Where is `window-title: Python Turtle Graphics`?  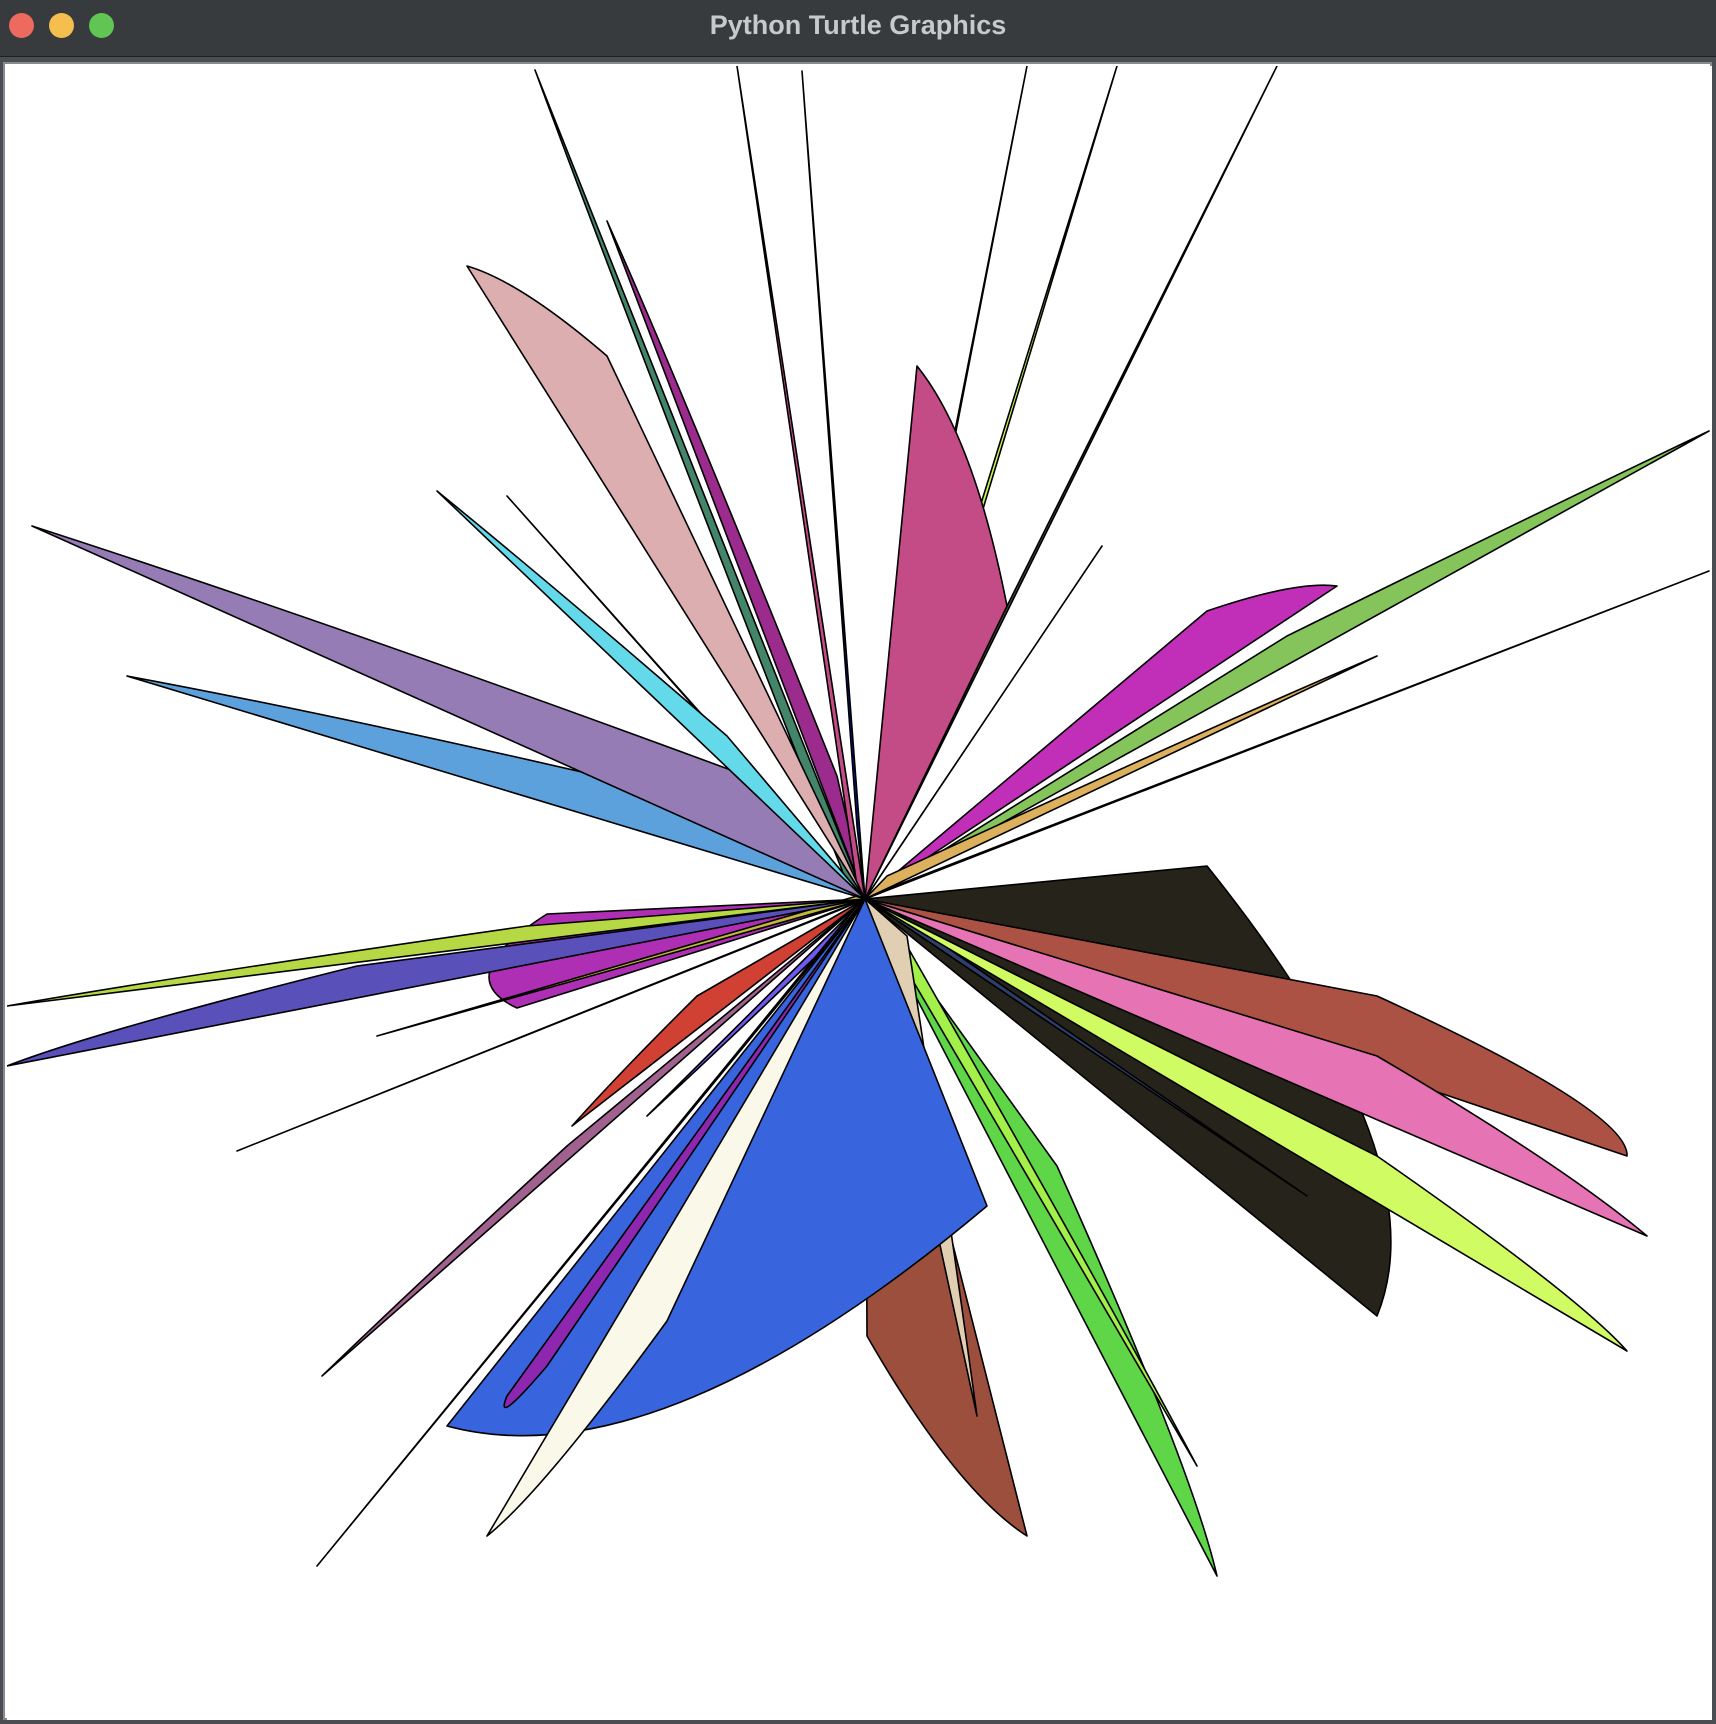
window-title: Python Turtle Graphics is located at coordinates (858, 25).